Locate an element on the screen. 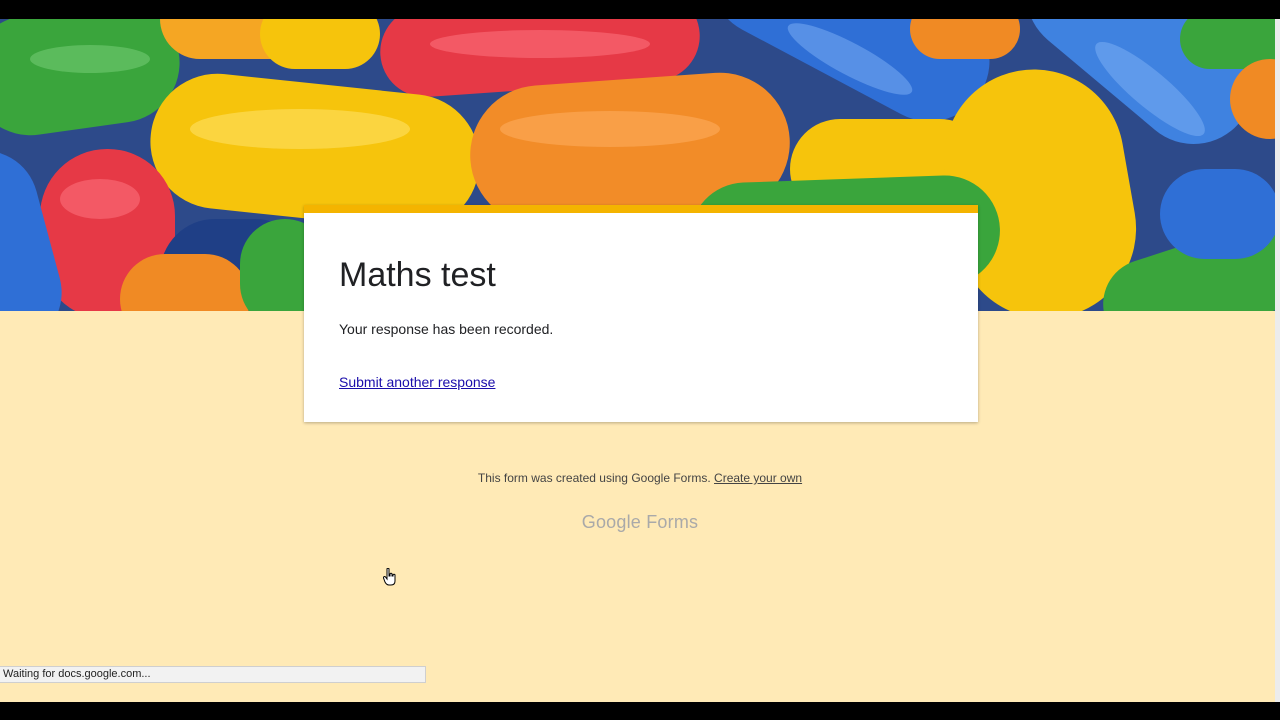  form-title: Maths test is located at coordinates (417, 275).